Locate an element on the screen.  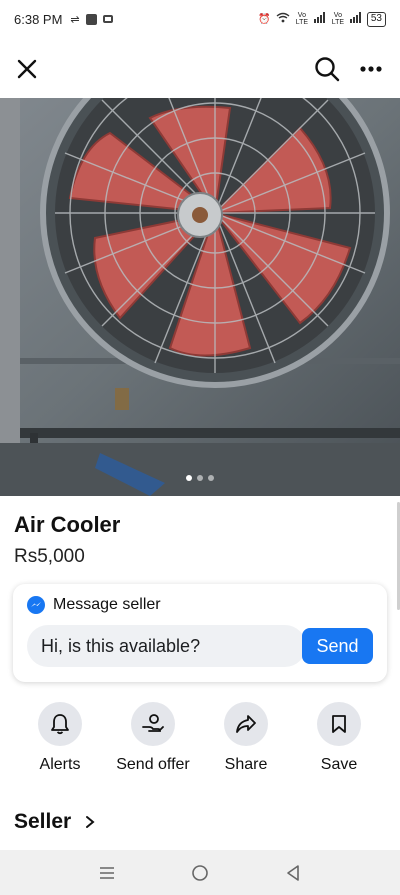
send-offer-button: Send offer is located at coordinates (153, 738).